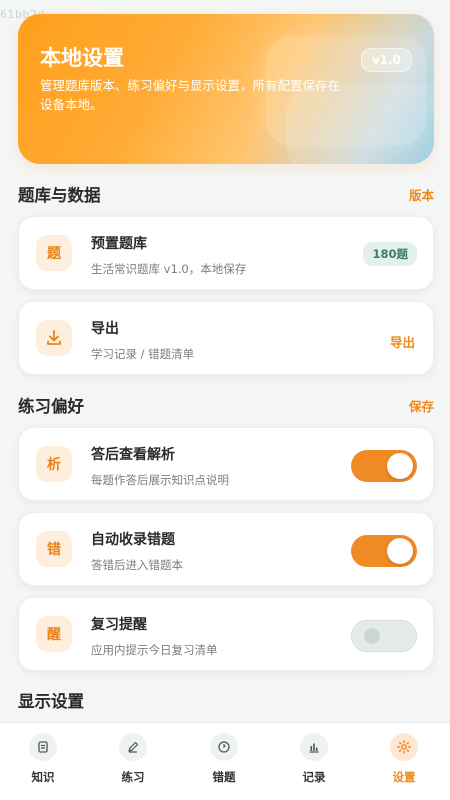 The height and width of the screenshot is (800, 450). What do you see at coordinates (133, 764) in the screenshot?
I see `nav-item-practice: 练习` at bounding box center [133, 764].